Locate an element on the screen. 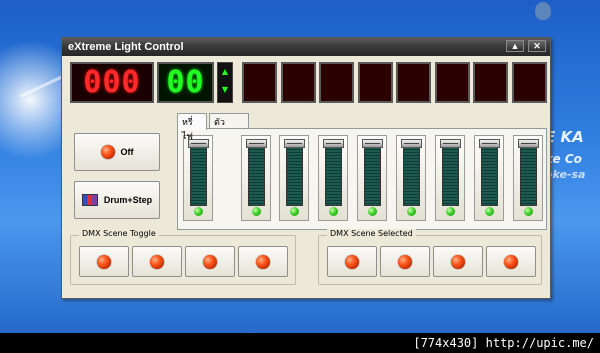 The width and height of the screenshot is (600, 353). footer-site: http://upic.me/ is located at coordinates (540, 343).